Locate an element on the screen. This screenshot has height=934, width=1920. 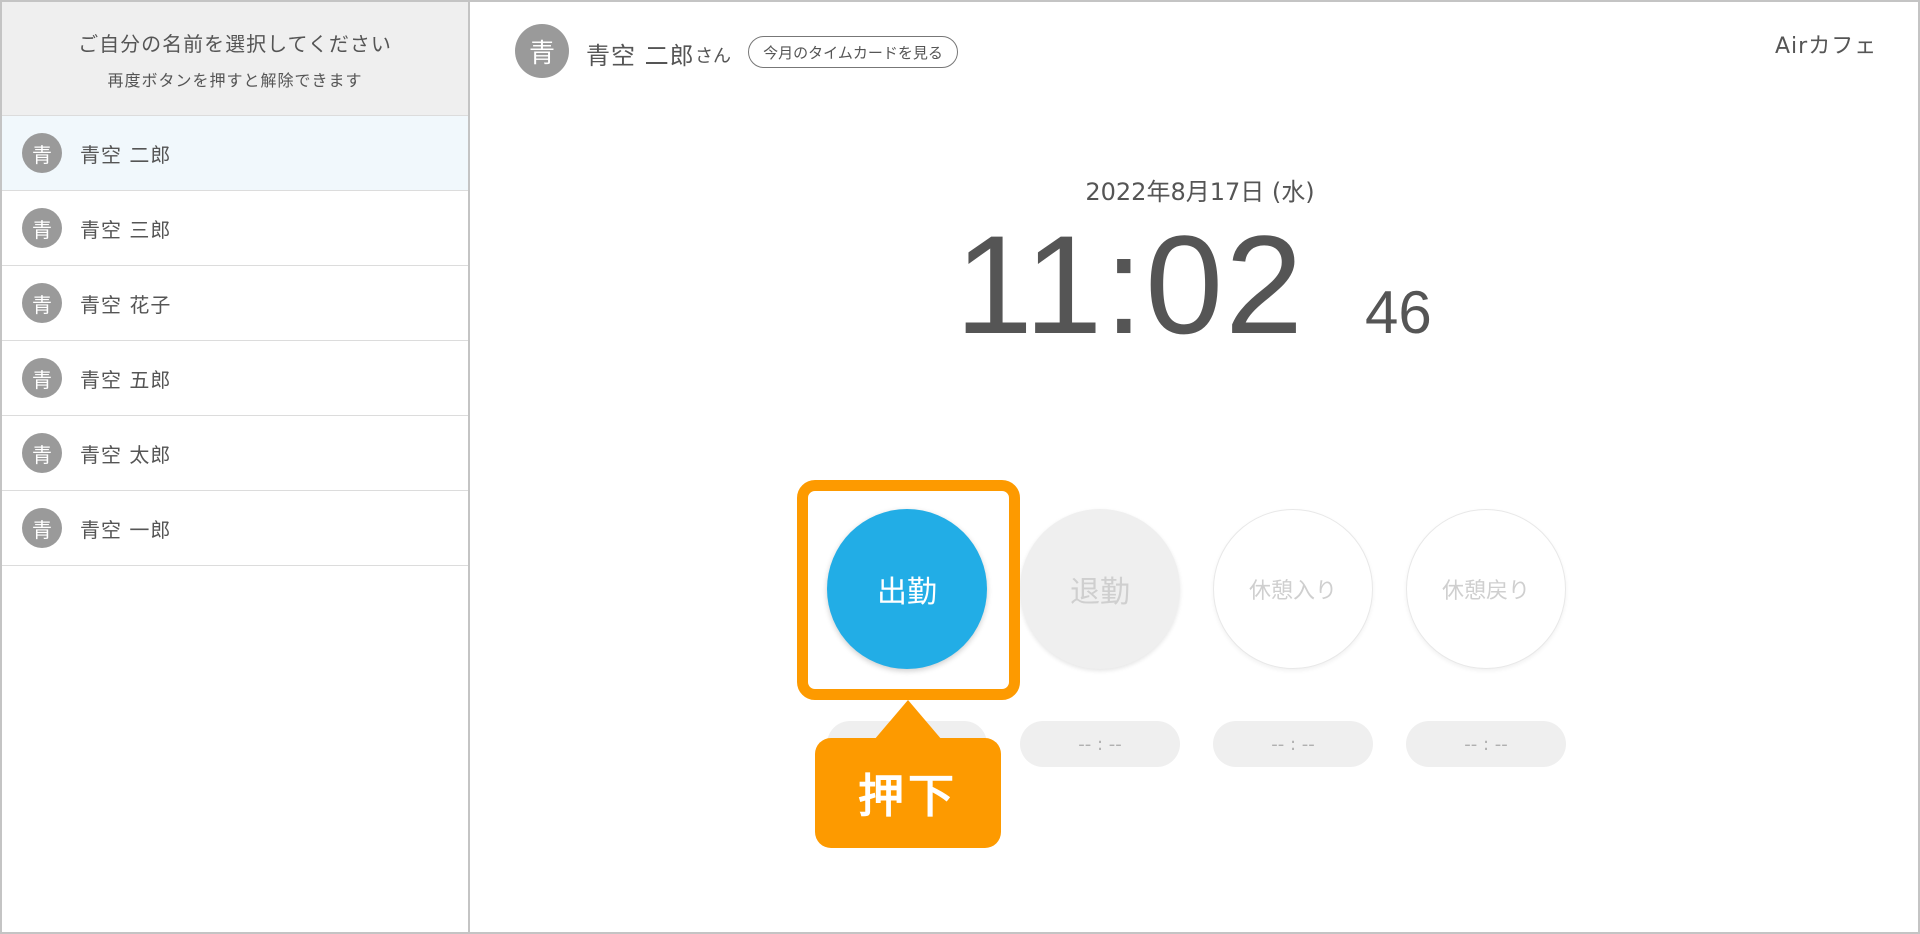
break-end-button: 休憩戻り is located at coordinates (1486, 589).